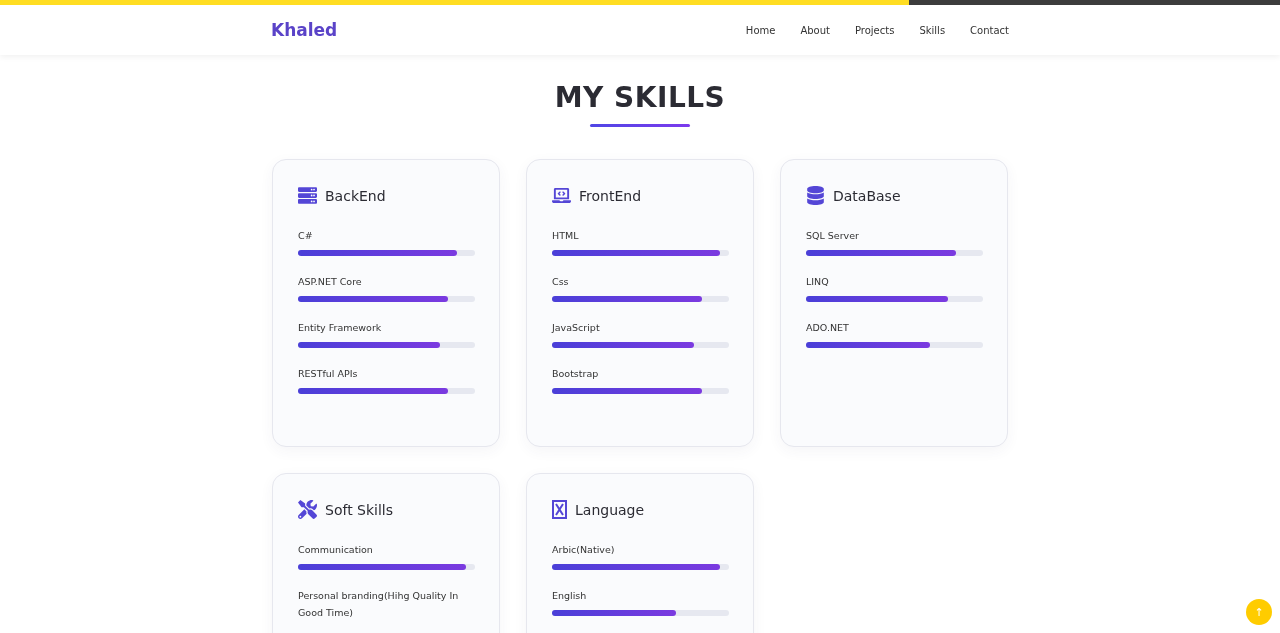  What do you see at coordinates (640, 97) in the screenshot?
I see `section-title: MY SKILLS` at bounding box center [640, 97].